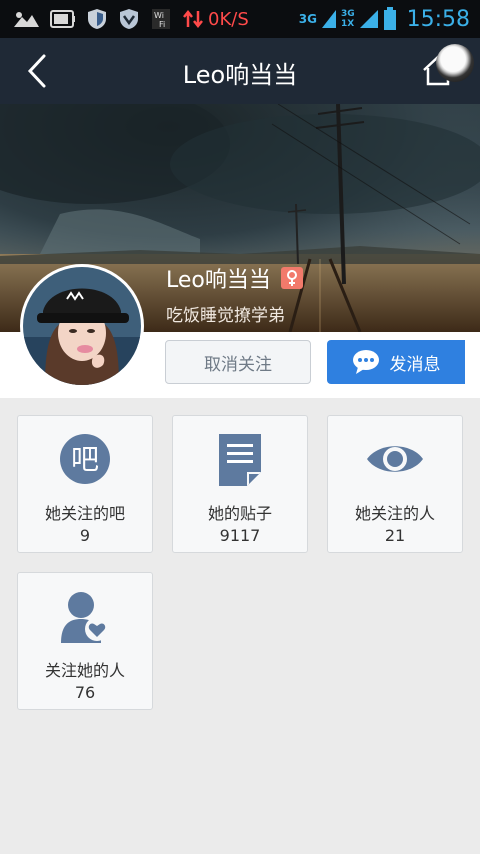 This screenshot has width=480, height=854. What do you see at coordinates (240, 75) in the screenshot?
I see `page-title: Leo响当当` at bounding box center [240, 75].